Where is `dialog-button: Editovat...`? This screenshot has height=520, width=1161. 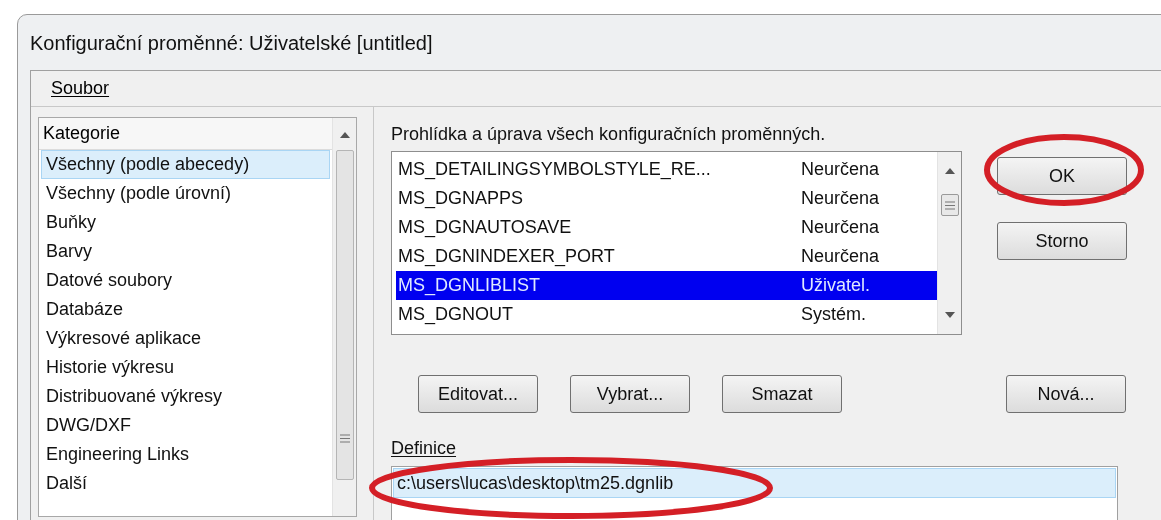
dialog-button: Editovat... is located at coordinates (478, 394).